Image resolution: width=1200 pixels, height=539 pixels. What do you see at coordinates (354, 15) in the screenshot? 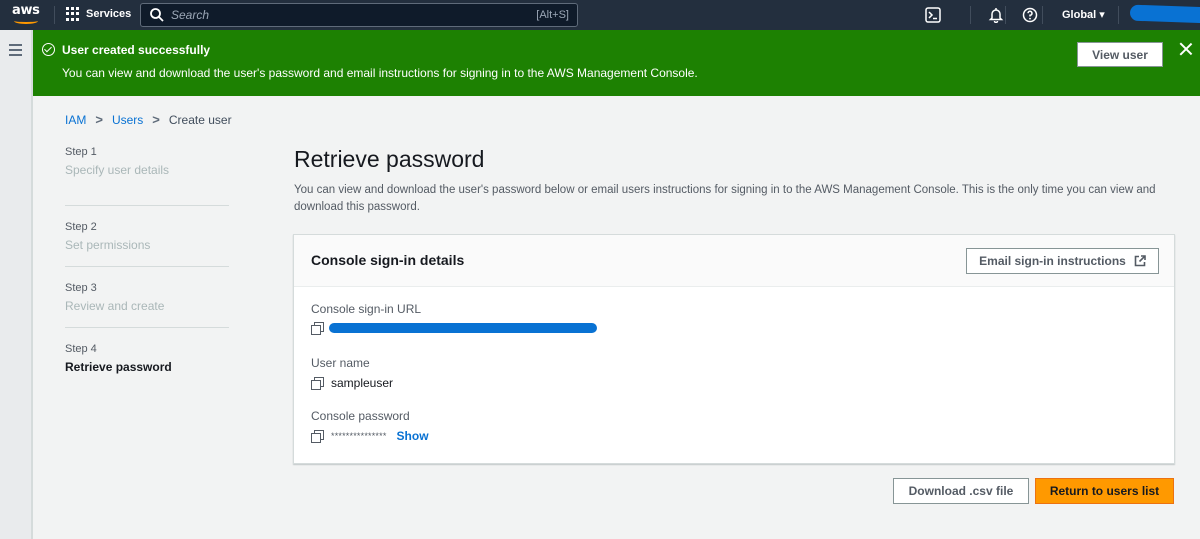
I see `search-input` at bounding box center [354, 15].